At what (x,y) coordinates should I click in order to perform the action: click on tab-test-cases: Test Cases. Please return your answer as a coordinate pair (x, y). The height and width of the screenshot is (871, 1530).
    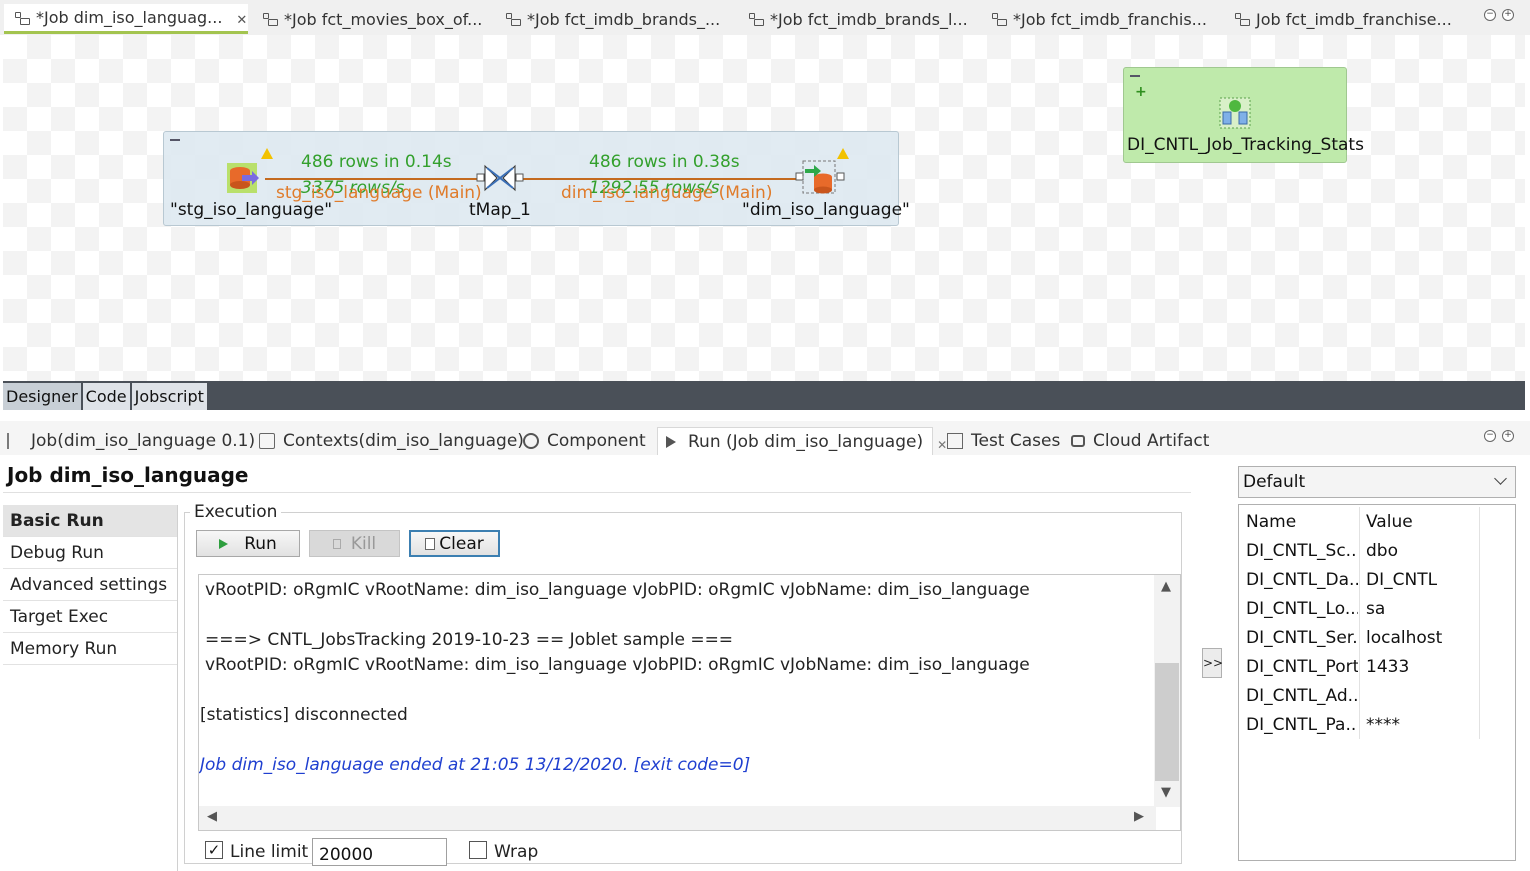
    Looking at the image, I should click on (1003, 441).